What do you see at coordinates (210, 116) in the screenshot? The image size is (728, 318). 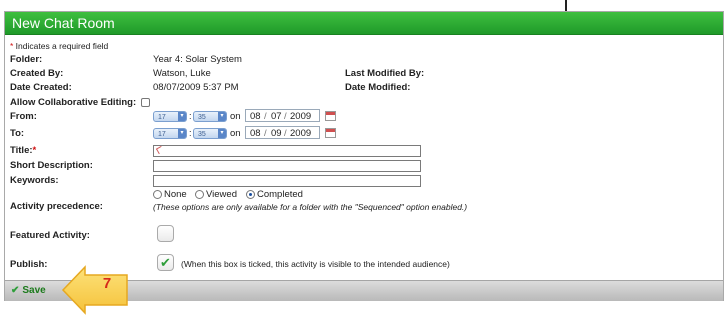 I see `from-minute-select: 35 ▾` at bounding box center [210, 116].